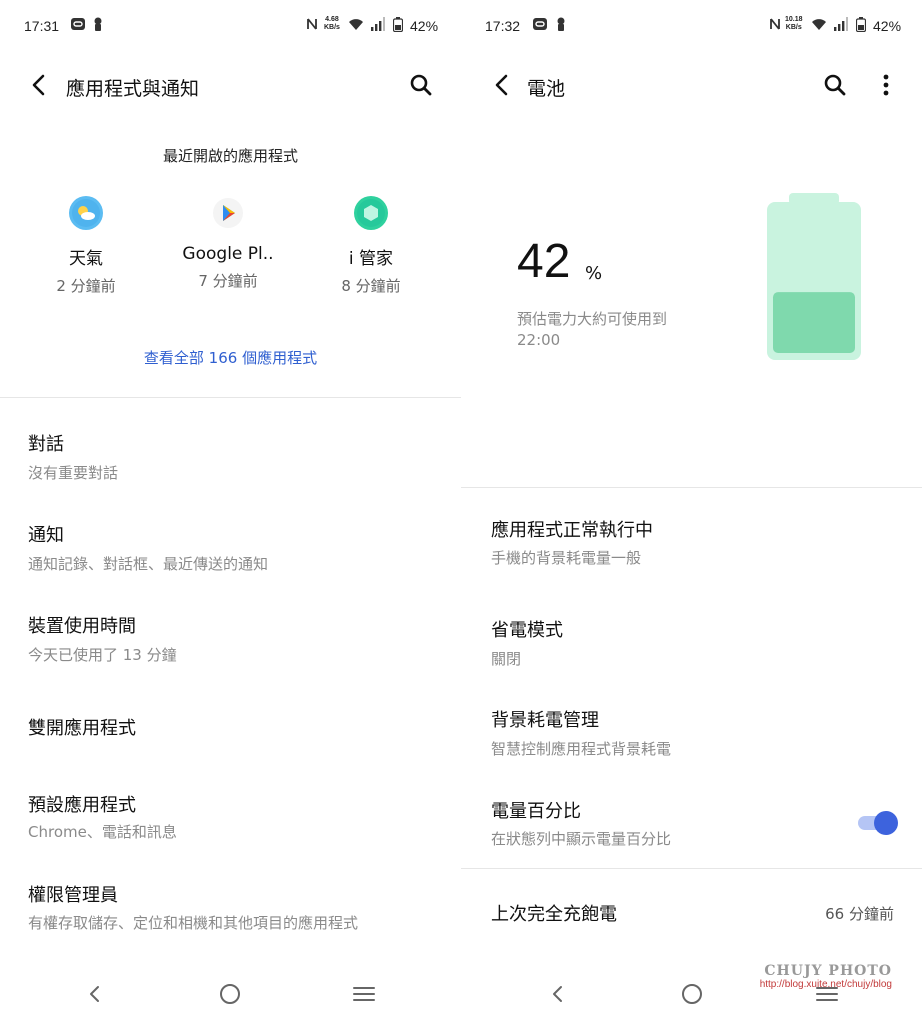 The width and height of the screenshot is (922, 1024). I want to click on settings-item-power-saving: 省電模式 關閉, so click(691, 646).